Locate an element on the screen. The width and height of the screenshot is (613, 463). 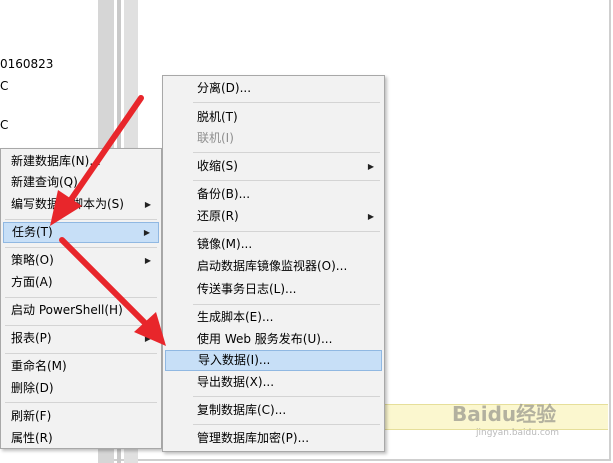
arrow-to-import-data-icon is located at coordinates (112, 291).